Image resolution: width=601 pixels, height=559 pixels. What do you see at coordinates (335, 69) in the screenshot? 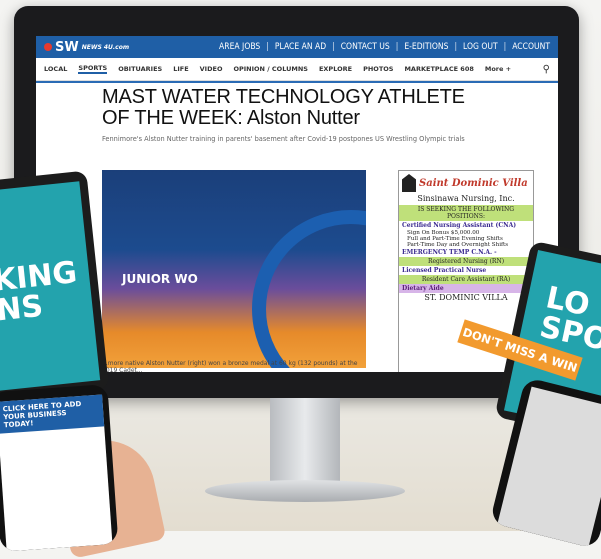
I see `nav-explore: EXPLORE` at bounding box center [335, 69].